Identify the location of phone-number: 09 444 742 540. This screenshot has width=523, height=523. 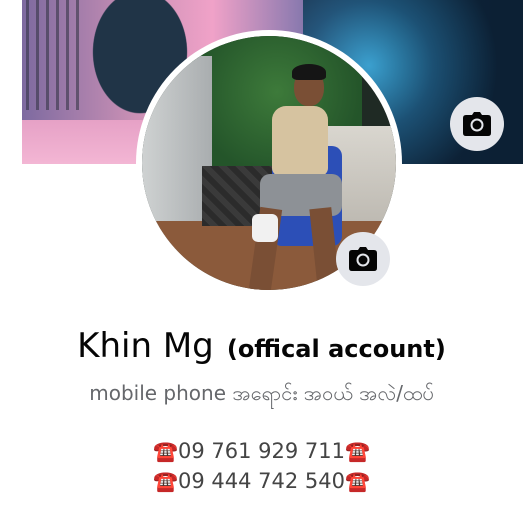
(261, 481).